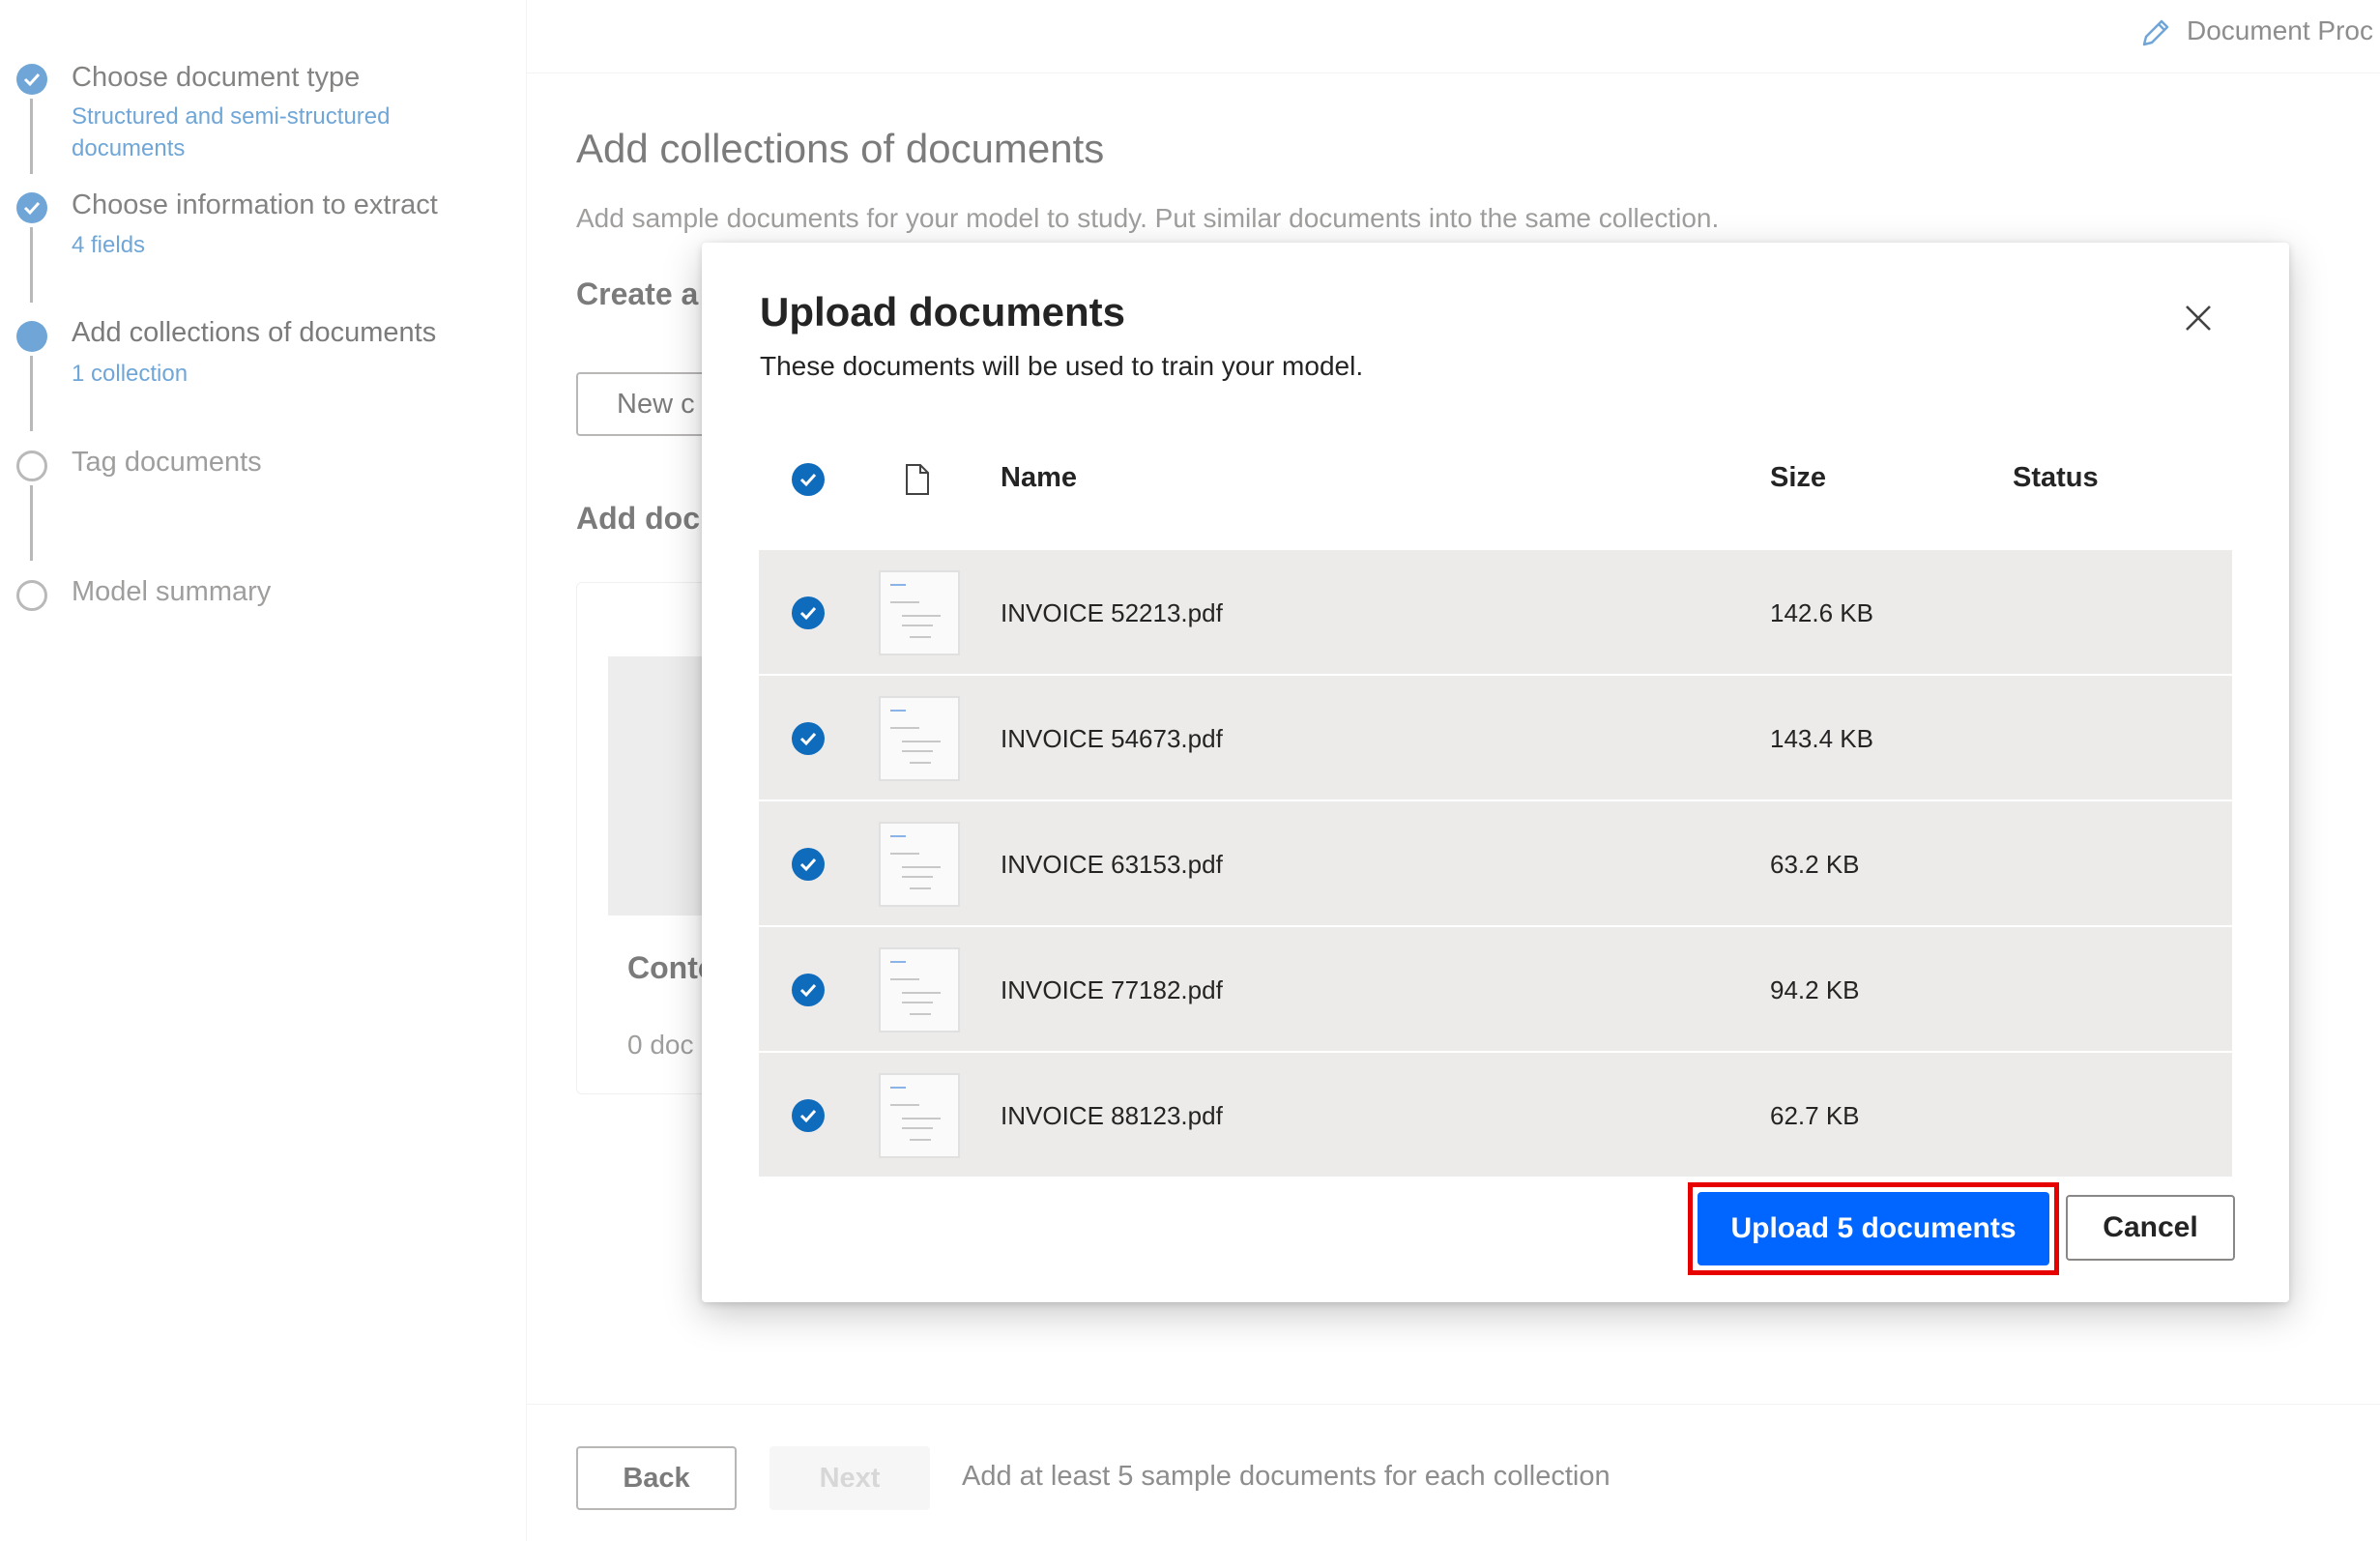 This screenshot has width=2380, height=1541. Describe the element at coordinates (1815, 990) in the screenshot. I see `document-size: 94.2 KB` at that location.